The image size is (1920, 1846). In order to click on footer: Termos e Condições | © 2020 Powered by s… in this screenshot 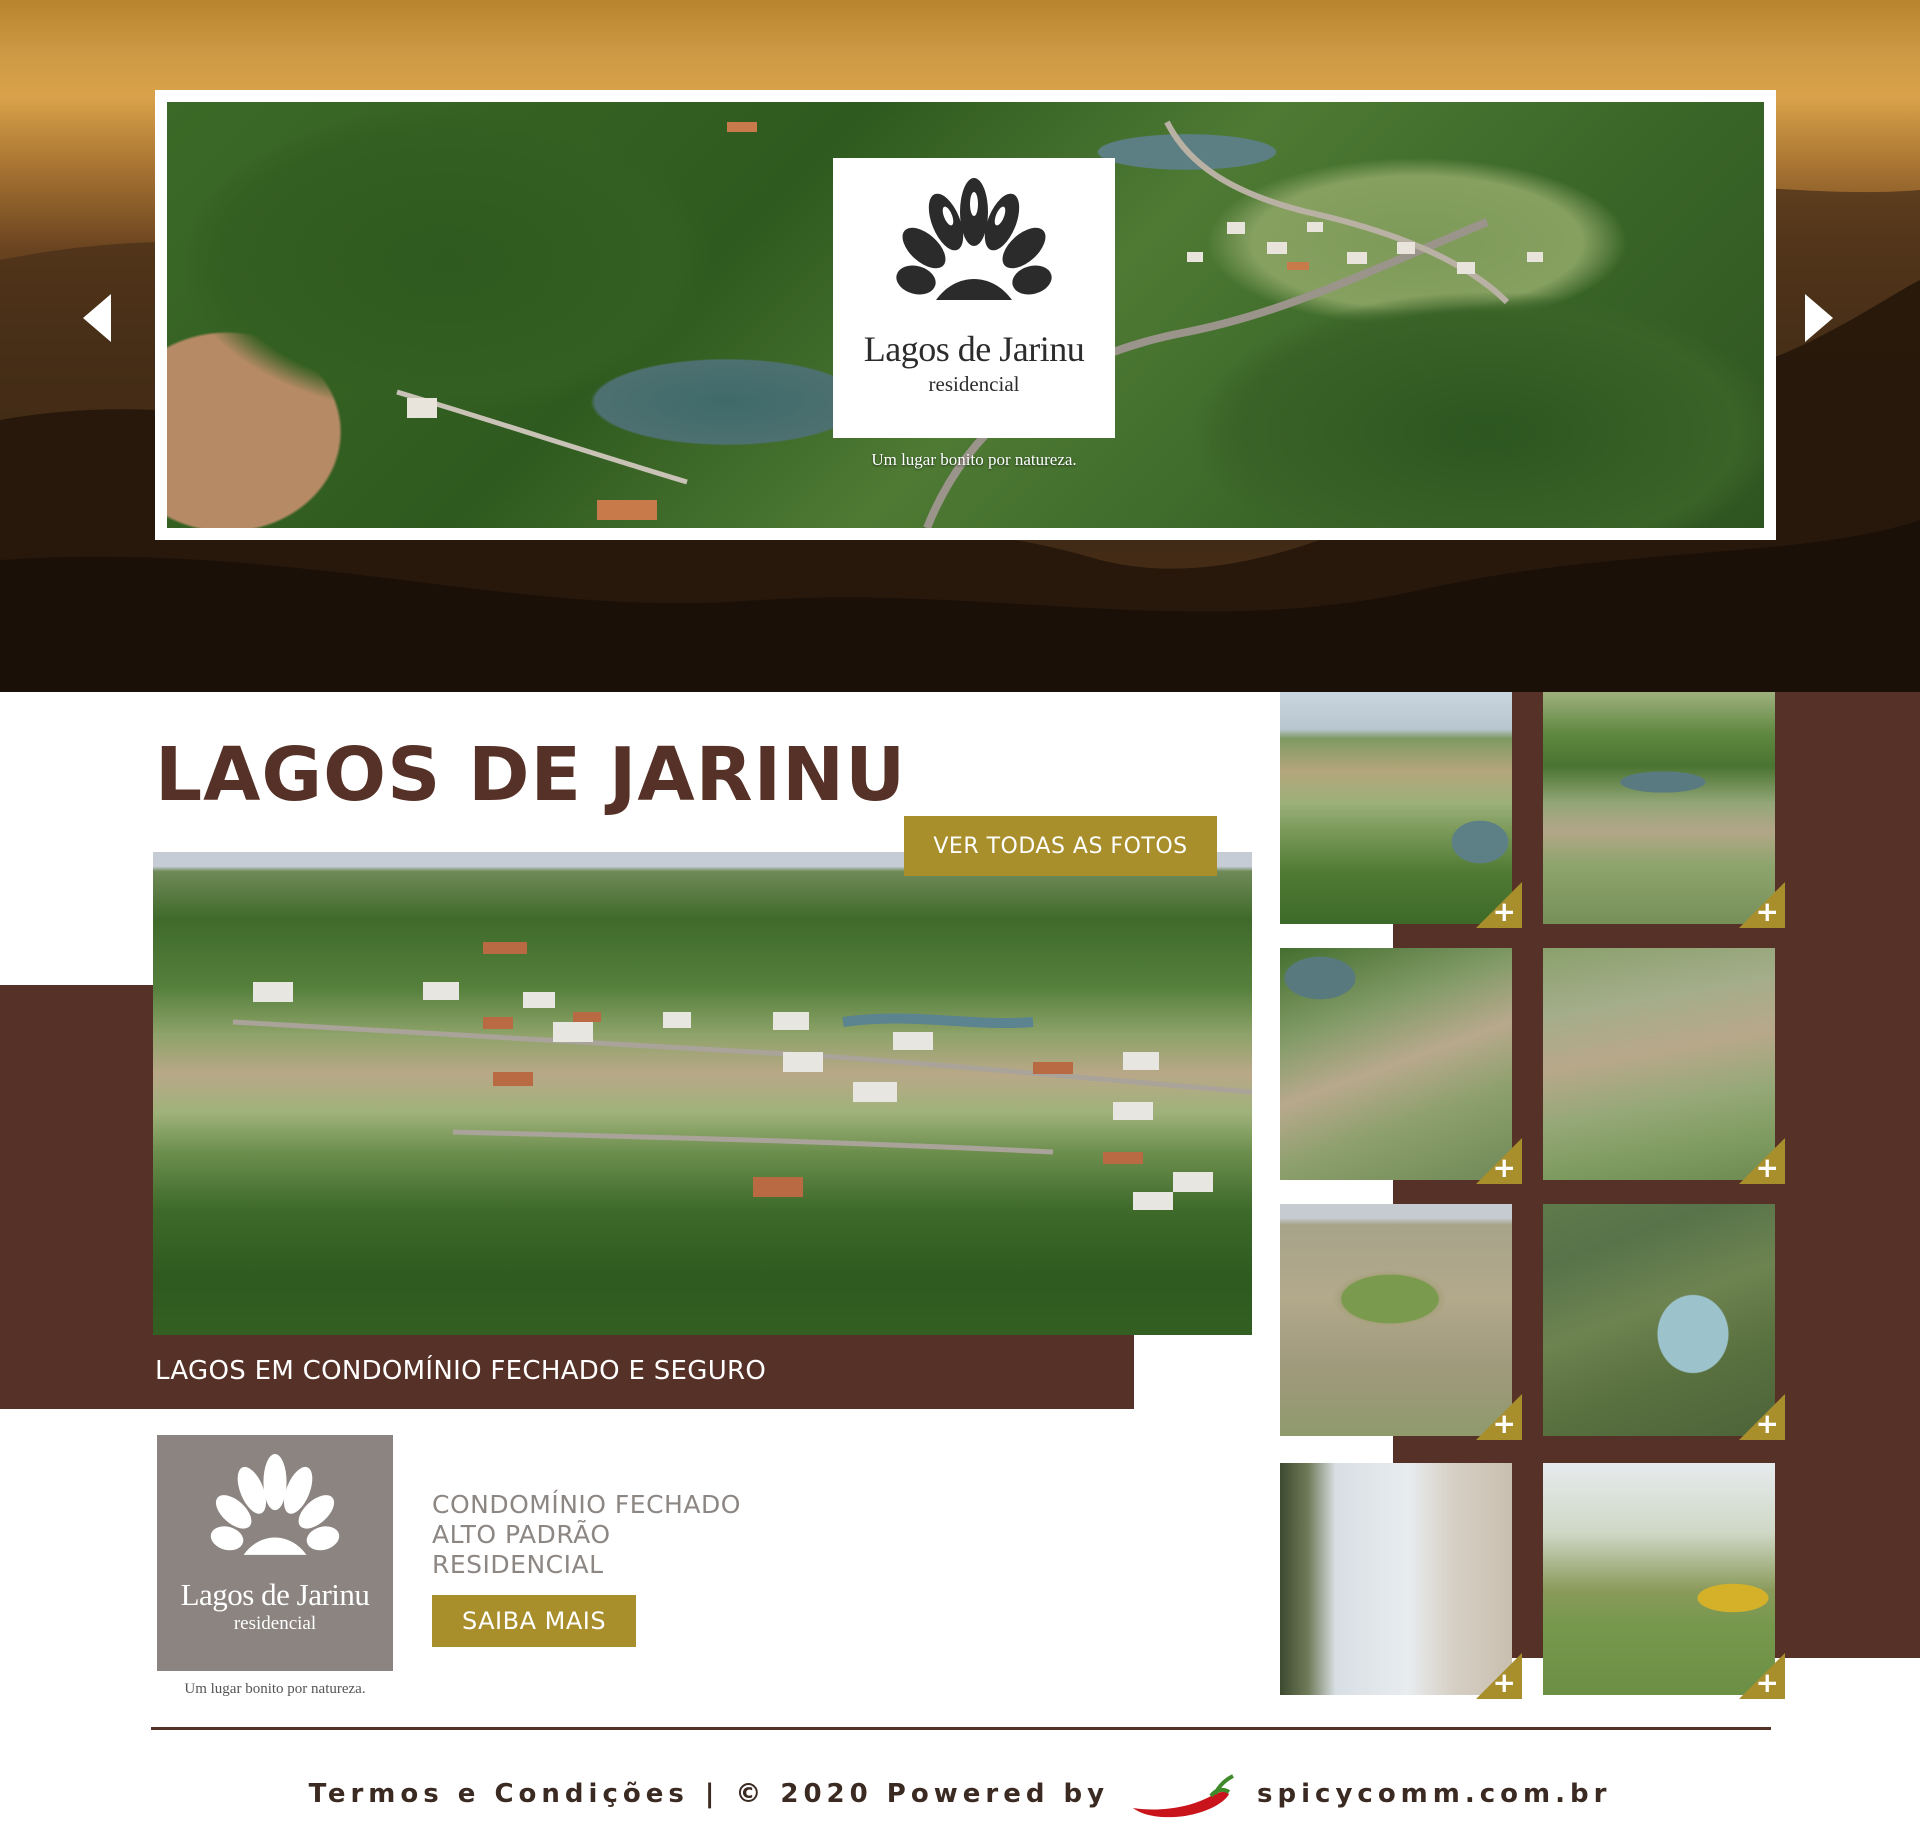, I will do `click(960, 1794)`.